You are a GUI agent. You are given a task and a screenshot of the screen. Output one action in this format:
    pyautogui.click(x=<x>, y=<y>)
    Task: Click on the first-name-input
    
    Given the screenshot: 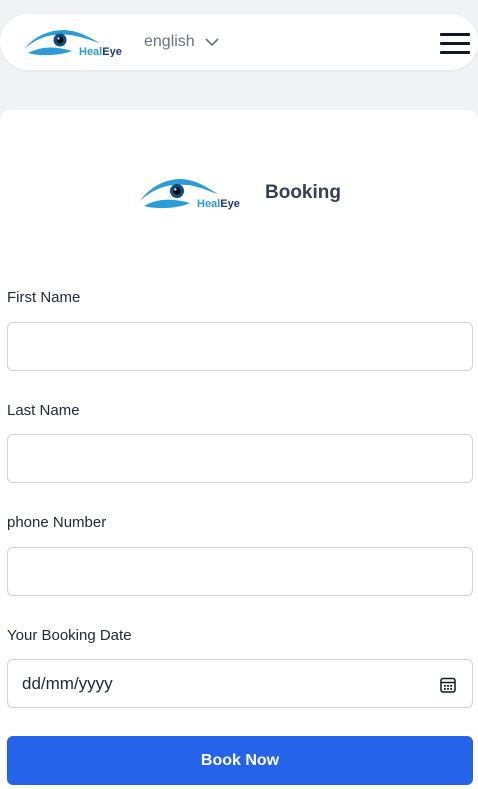 What is the action you would take?
    pyautogui.click(x=240, y=346)
    